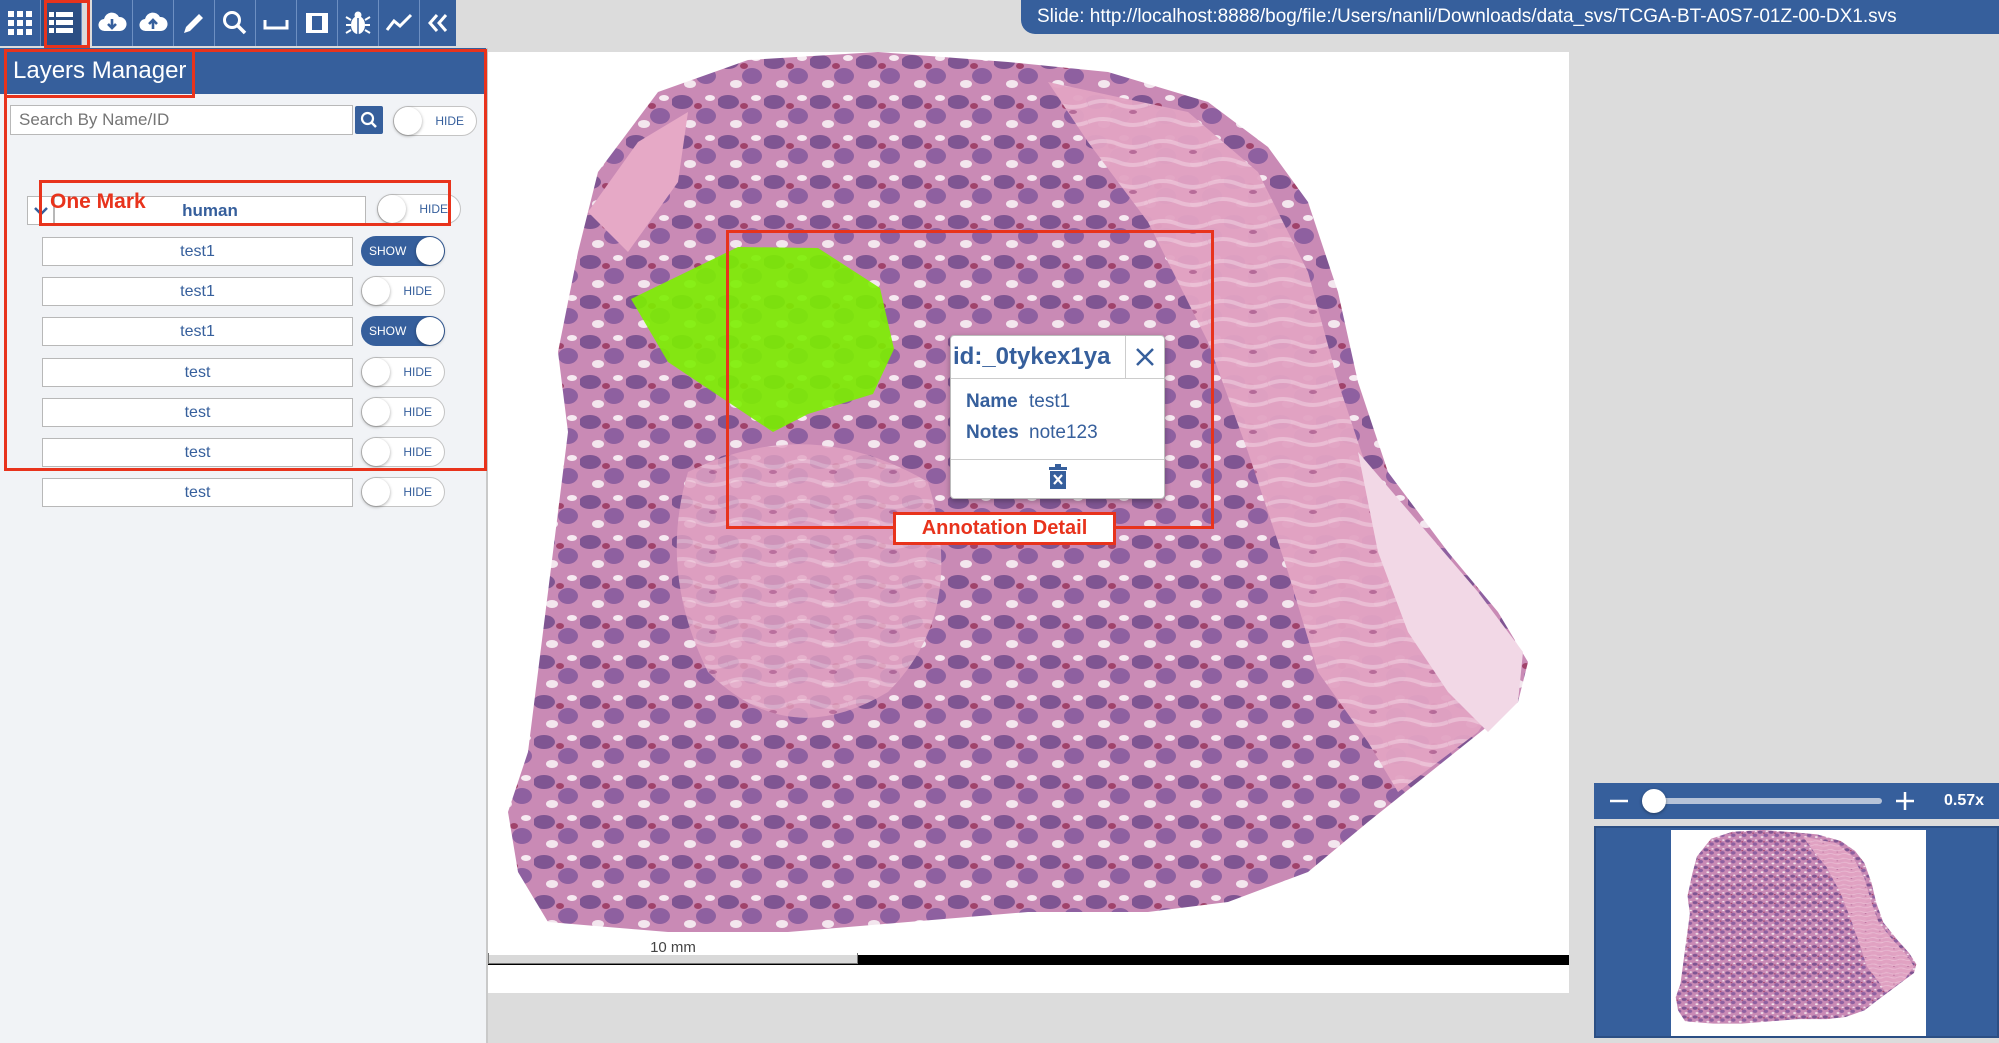 The height and width of the screenshot is (1043, 1999). Describe the element at coordinates (433, 209) in the screenshot. I see `group-toggle-label: HIDE` at that location.